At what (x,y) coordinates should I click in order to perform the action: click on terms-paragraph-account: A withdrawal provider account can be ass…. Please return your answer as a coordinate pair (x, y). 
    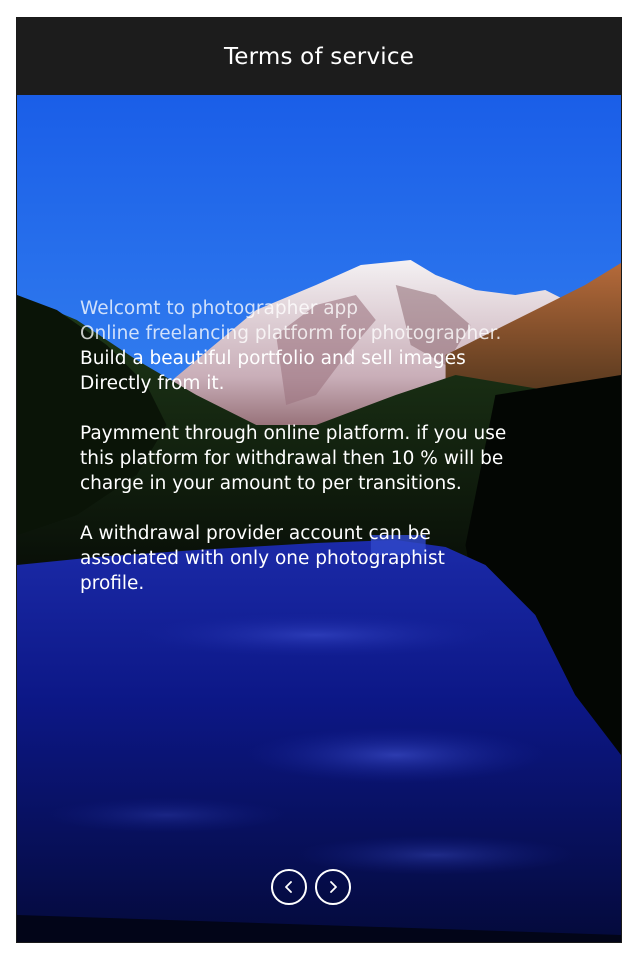
    Looking at the image, I should click on (315, 558).